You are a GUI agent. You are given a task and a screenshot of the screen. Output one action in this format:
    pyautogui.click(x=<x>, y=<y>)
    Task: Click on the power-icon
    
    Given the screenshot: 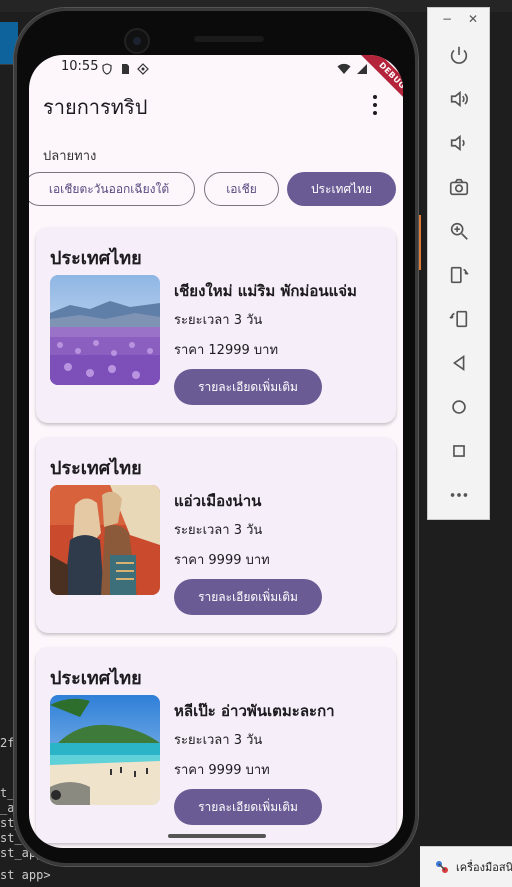 What is the action you would take?
    pyautogui.click(x=459, y=55)
    